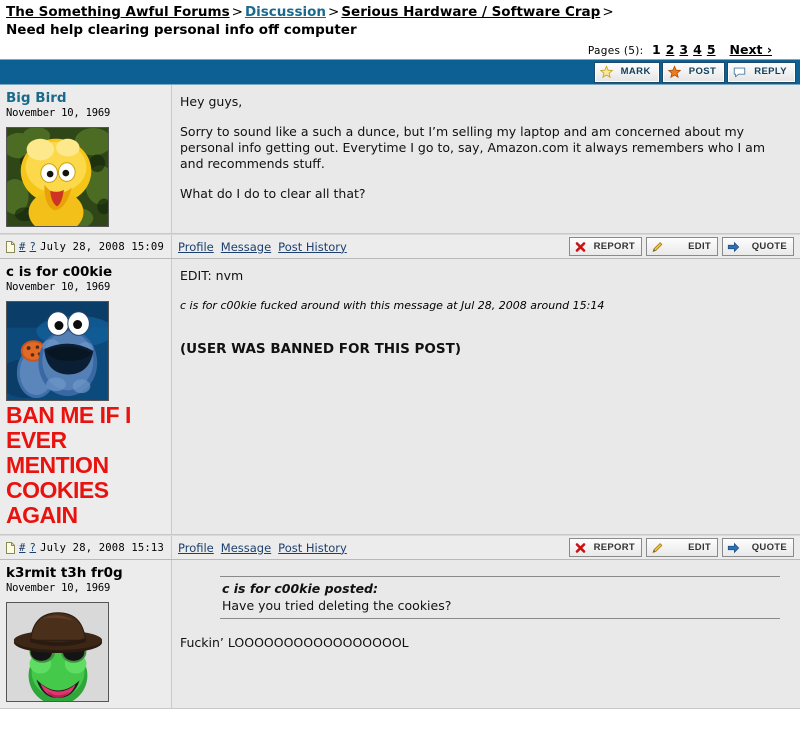 This screenshot has width=800, height=740. Describe the element at coordinates (470, 12) in the screenshot. I see `breadcrumb-item-forum: Serious Hardware / Software Crap` at that location.